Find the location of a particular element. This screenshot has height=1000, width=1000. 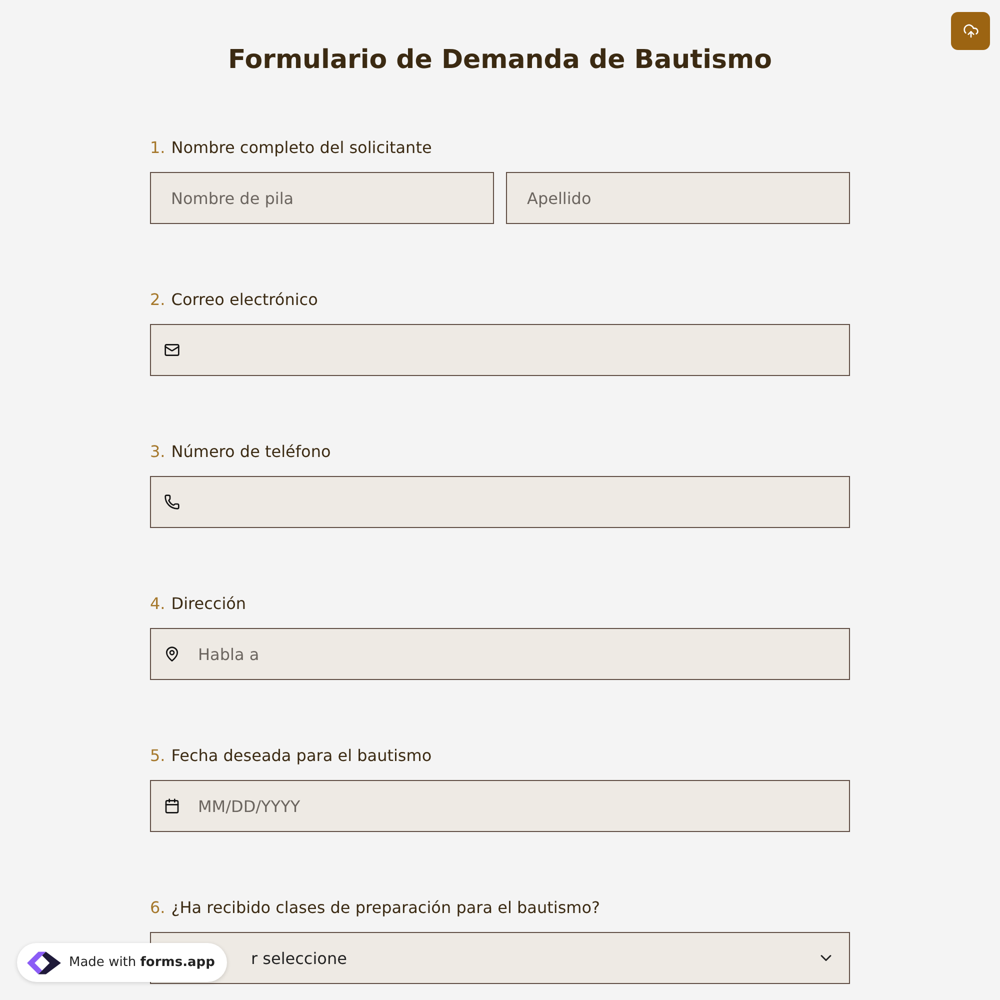

question-number: 1. is located at coordinates (158, 148).